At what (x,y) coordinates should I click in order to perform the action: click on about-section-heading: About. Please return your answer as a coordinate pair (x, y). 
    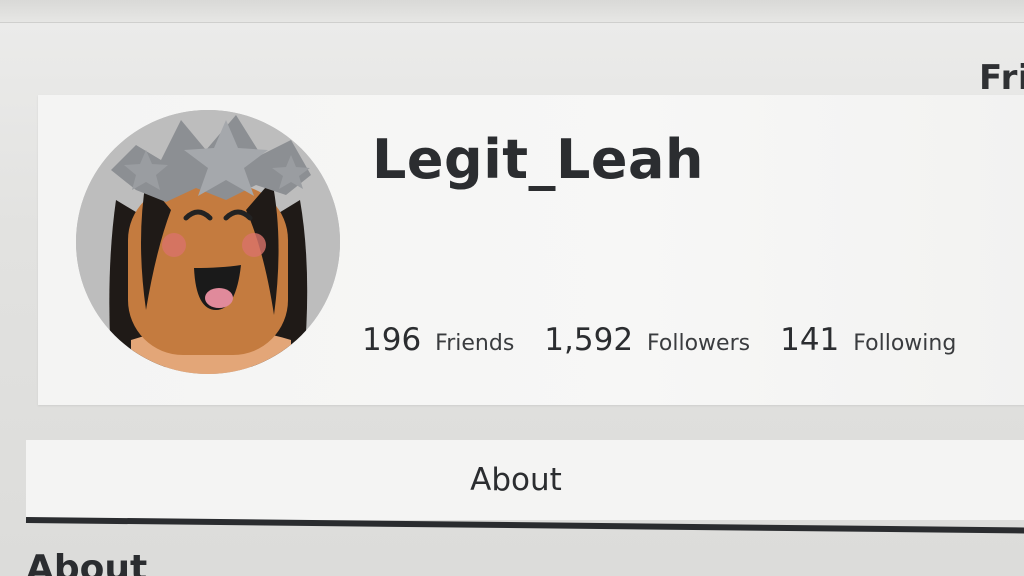
    Looking at the image, I should click on (87, 562).